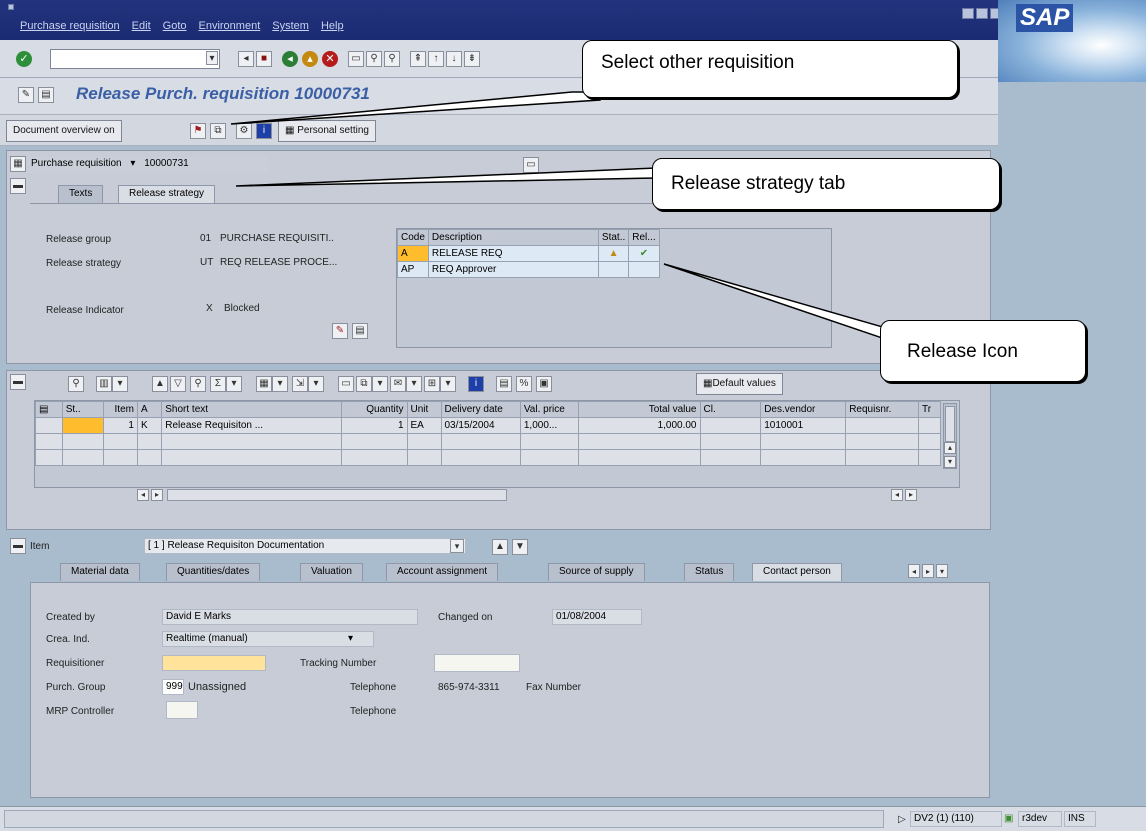  Describe the element at coordinates (983, 351) in the screenshot. I see `callout-release-icon: Release Icon` at that location.